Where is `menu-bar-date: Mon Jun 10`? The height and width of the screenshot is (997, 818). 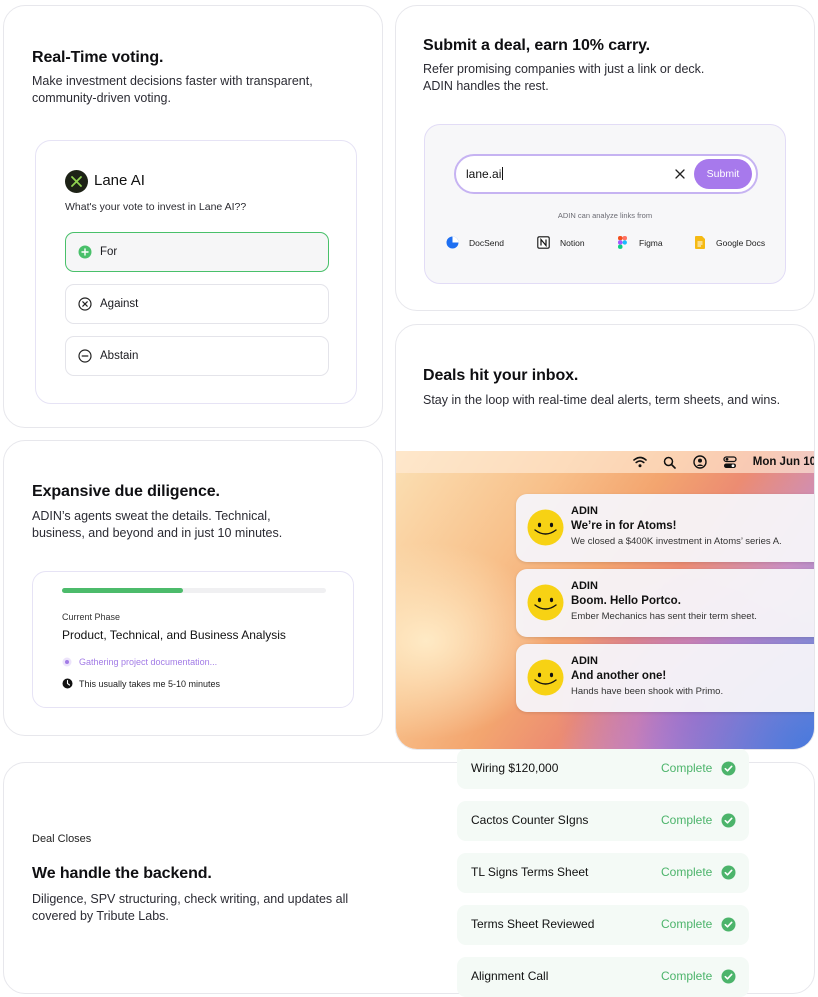
menu-bar-date: Mon Jun 10 is located at coordinates (783, 462).